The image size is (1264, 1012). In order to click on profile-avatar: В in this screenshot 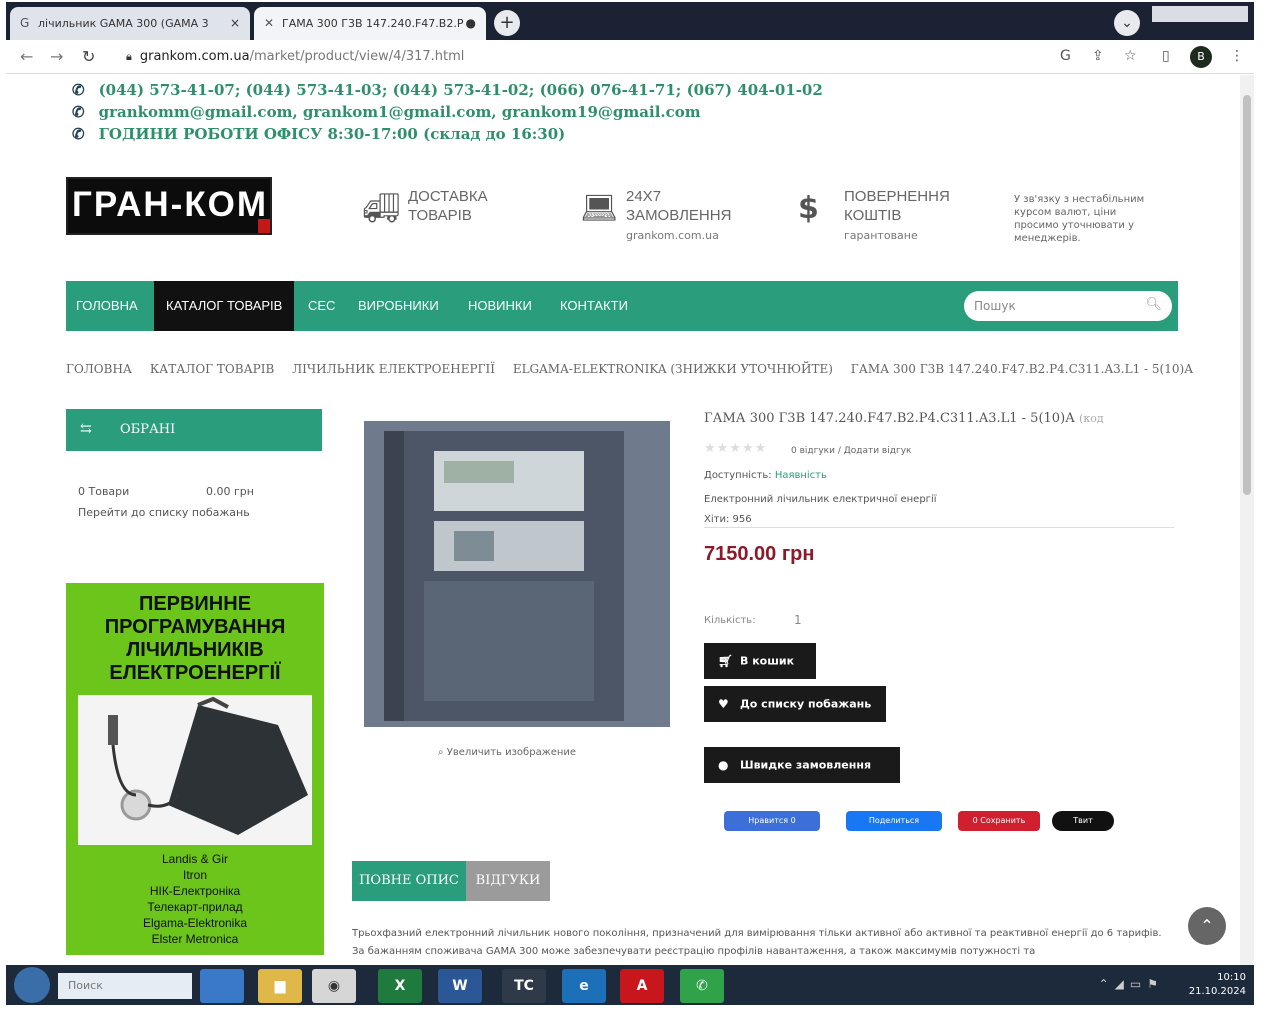, I will do `click(1201, 57)`.